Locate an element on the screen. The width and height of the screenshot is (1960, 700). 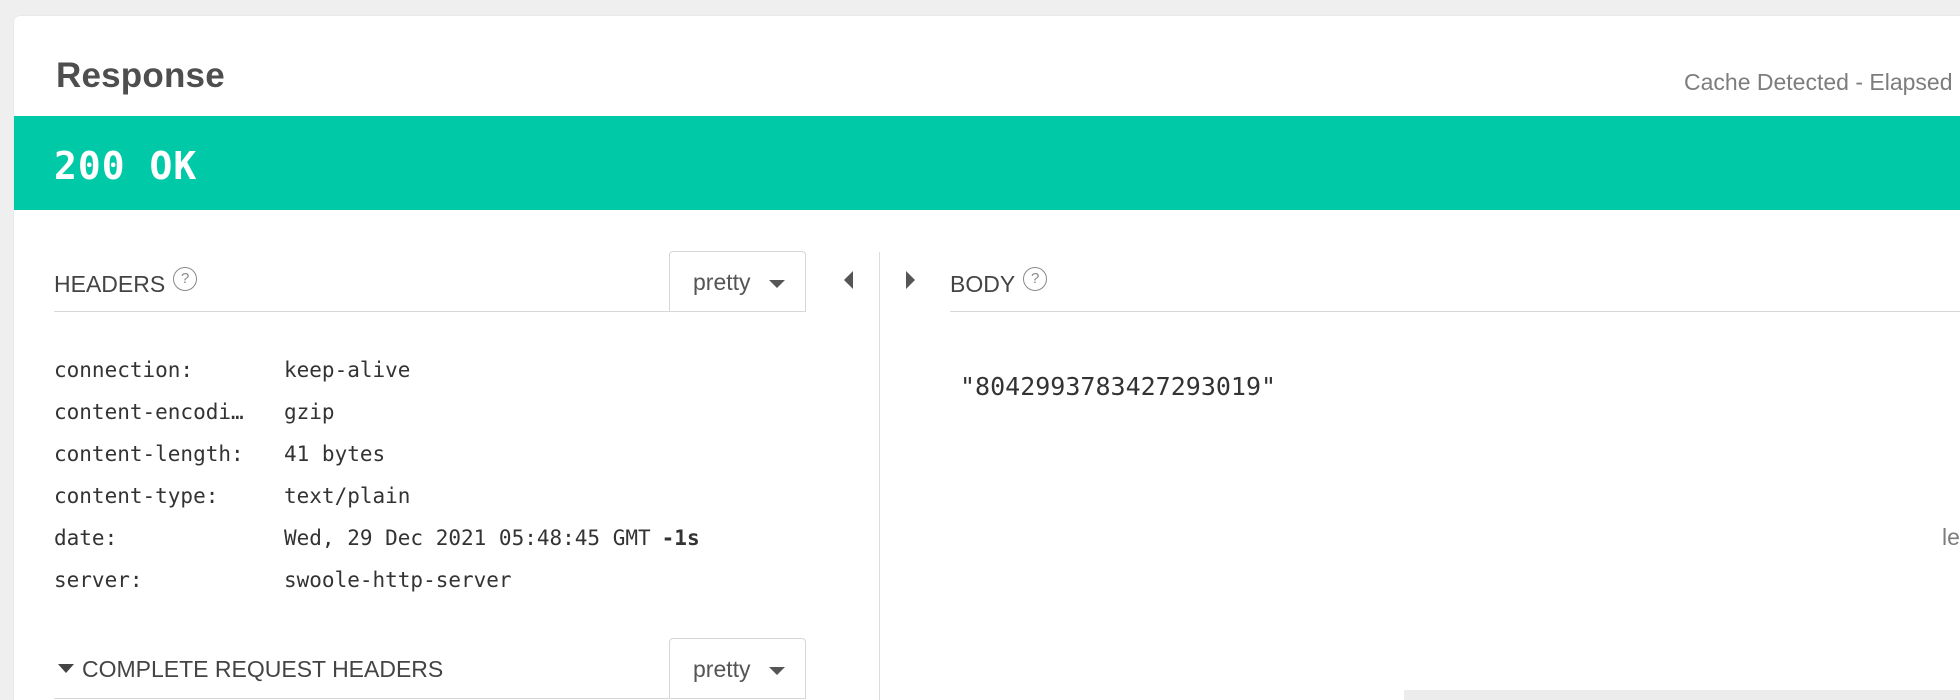
bottom-scroll-strip is located at coordinates (1682, 695).